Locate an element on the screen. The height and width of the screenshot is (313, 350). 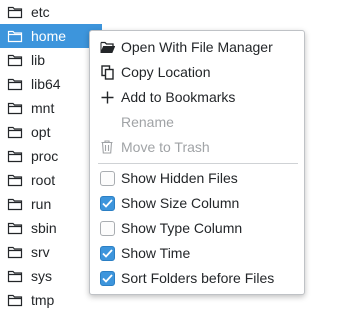
show-hidden-files-item: Show Hidden Files is located at coordinates (197, 178).